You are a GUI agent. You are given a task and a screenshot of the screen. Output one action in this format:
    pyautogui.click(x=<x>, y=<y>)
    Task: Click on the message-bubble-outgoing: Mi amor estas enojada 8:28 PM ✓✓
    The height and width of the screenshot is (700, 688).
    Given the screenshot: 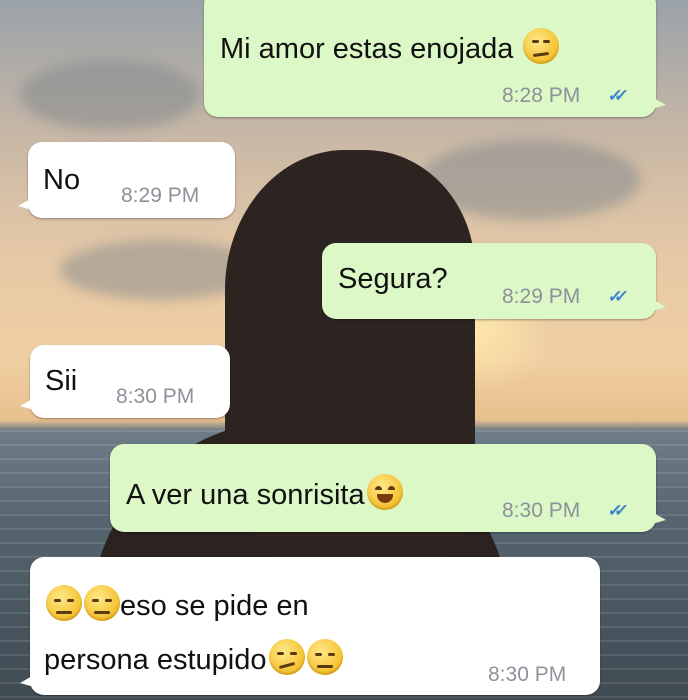 What is the action you would take?
    pyautogui.click(x=435, y=58)
    